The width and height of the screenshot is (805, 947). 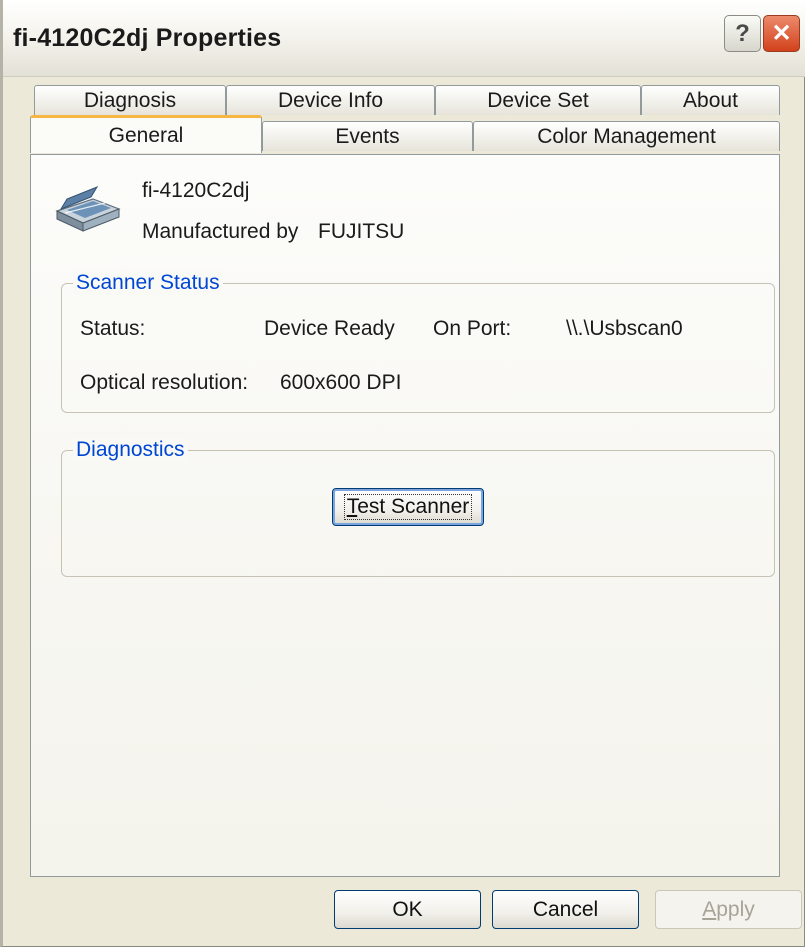 What do you see at coordinates (565, 909) in the screenshot?
I see `cancel-button: Cancel` at bounding box center [565, 909].